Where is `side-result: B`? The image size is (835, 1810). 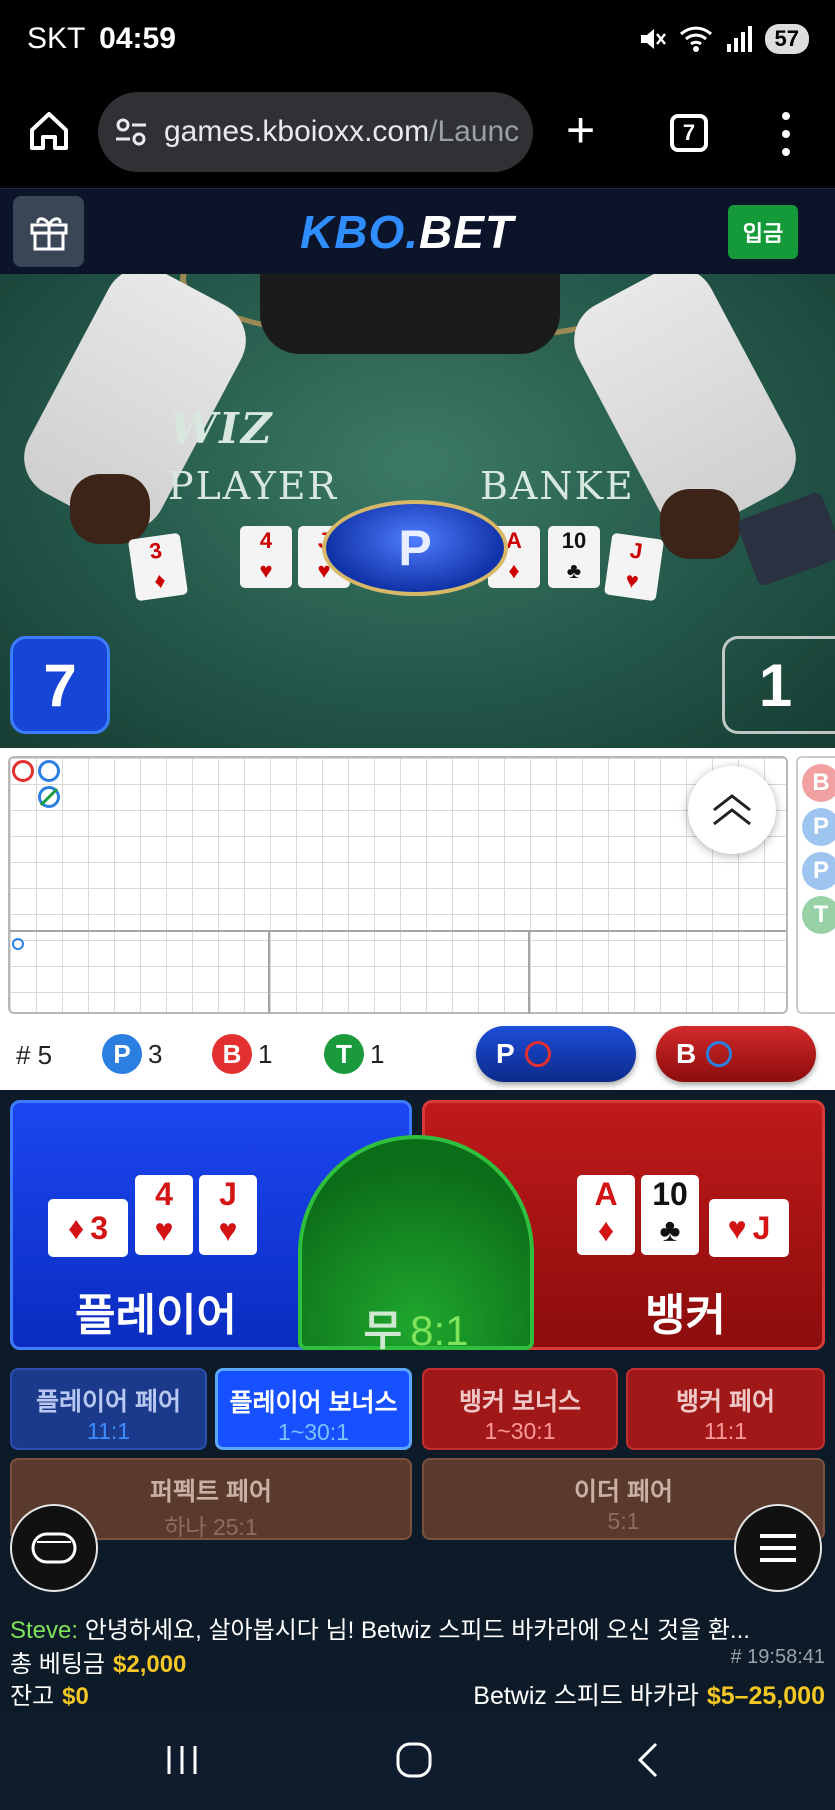
side-result: B is located at coordinates (818, 783).